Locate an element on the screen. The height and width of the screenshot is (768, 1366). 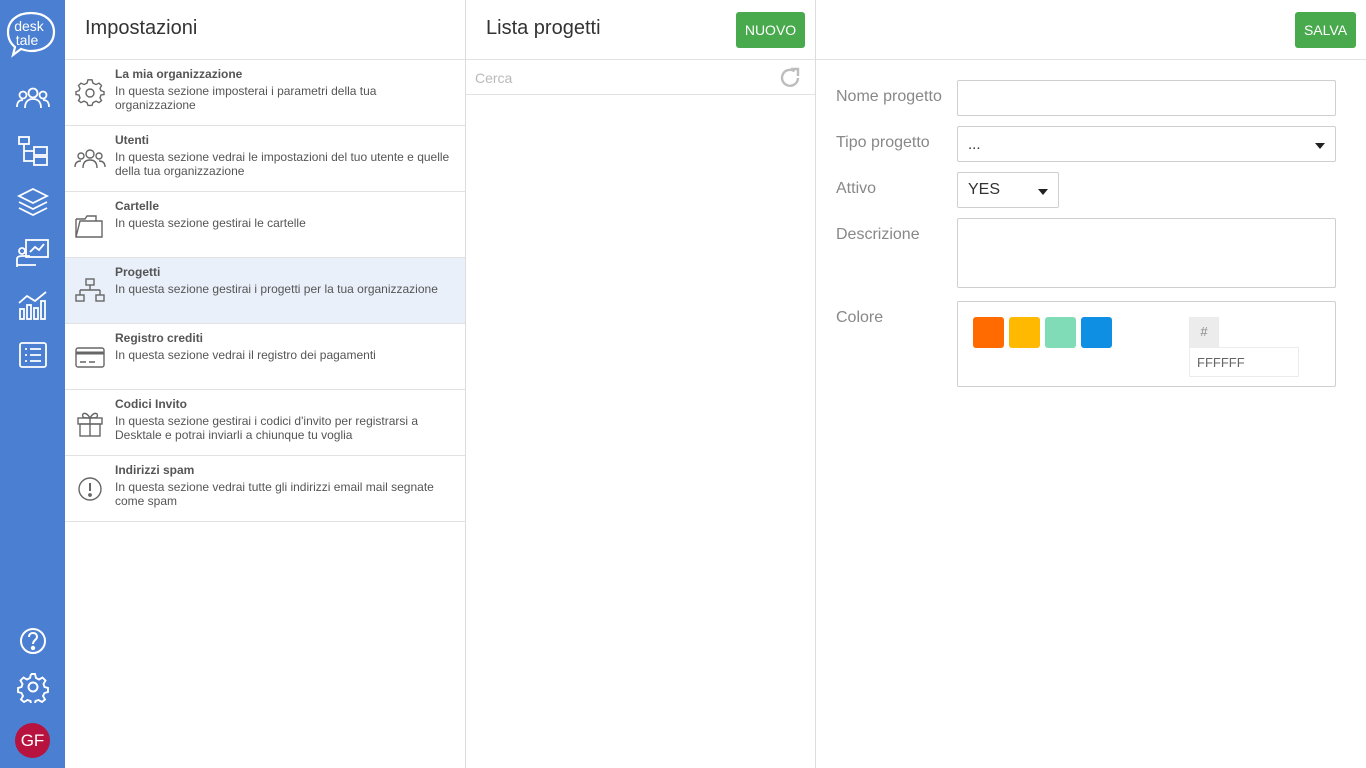
search-input is located at coordinates (625, 78).